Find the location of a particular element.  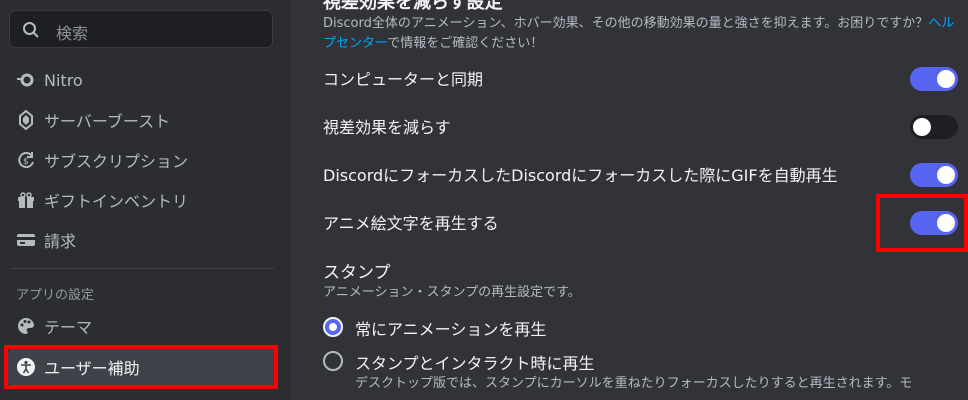

sidebar-item-gift-inventory: ギフトインベントリ is located at coordinates (142, 200).